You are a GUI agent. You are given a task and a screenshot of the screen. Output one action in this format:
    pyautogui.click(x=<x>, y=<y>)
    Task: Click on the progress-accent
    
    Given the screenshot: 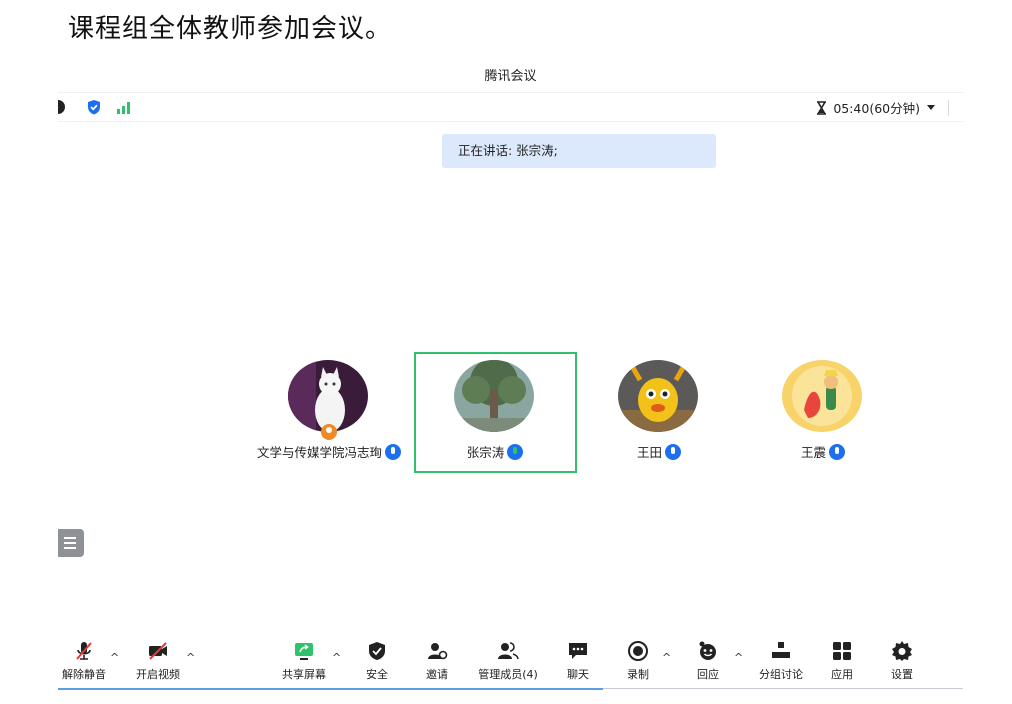 What is the action you would take?
    pyautogui.click(x=330, y=689)
    